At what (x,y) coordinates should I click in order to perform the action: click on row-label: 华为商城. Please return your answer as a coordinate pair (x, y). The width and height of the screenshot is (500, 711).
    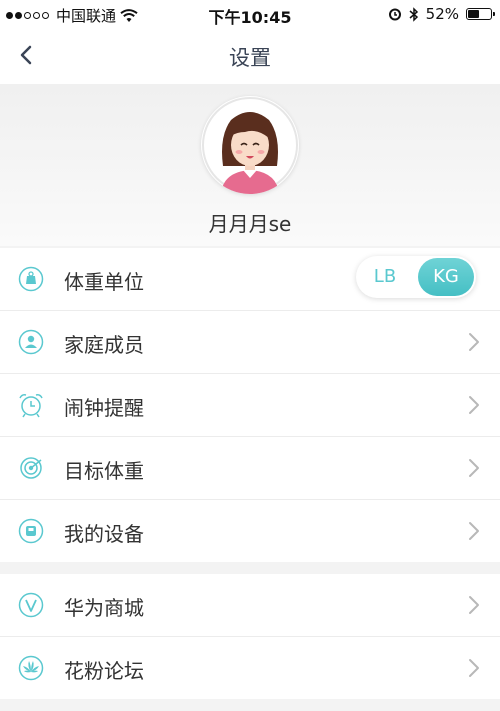
    Looking at the image, I should click on (104, 608).